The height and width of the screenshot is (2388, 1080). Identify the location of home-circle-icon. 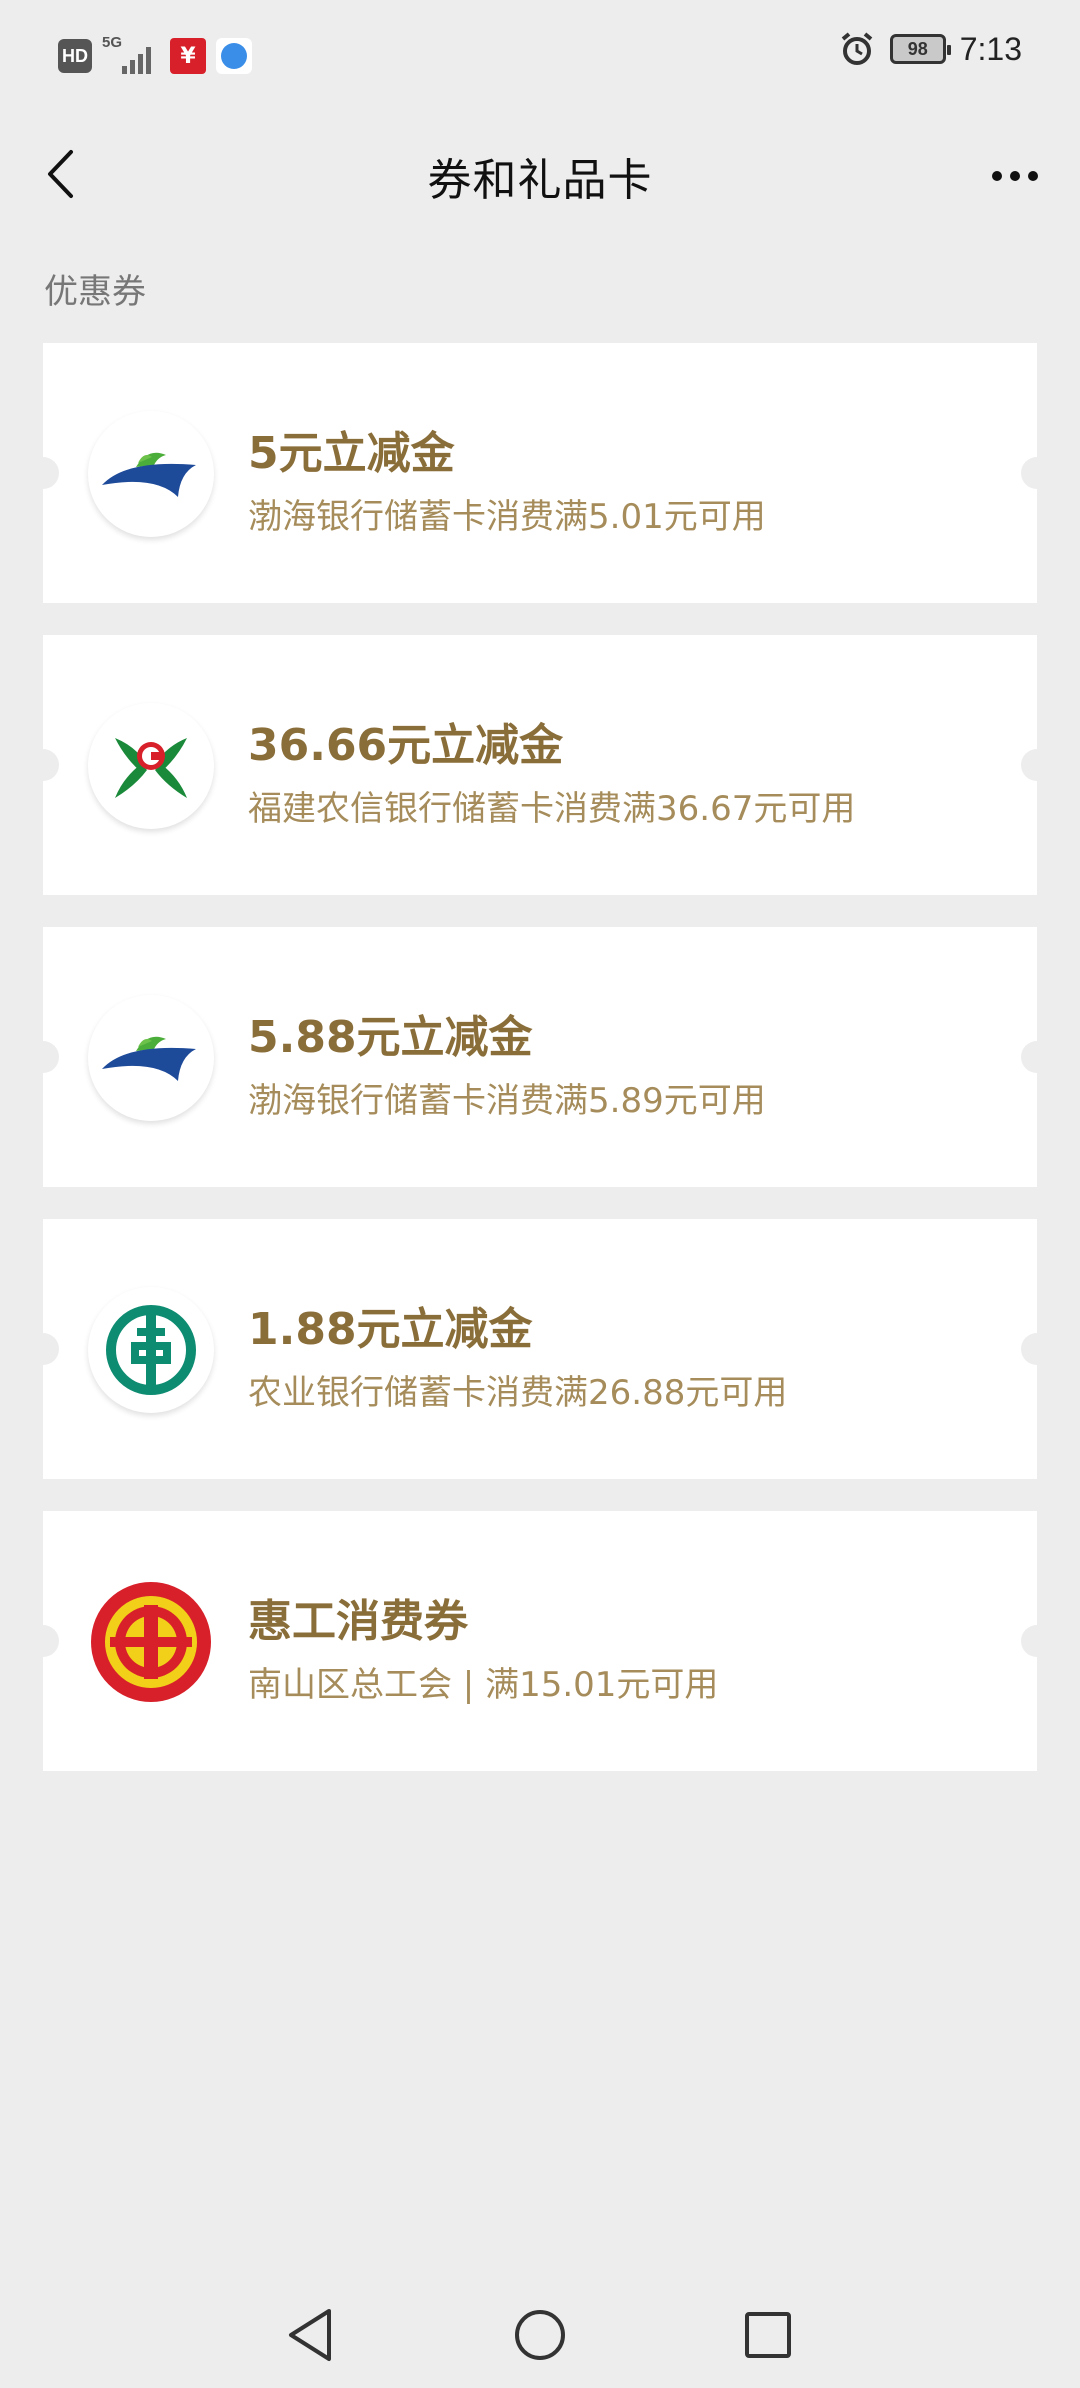
(540, 2335).